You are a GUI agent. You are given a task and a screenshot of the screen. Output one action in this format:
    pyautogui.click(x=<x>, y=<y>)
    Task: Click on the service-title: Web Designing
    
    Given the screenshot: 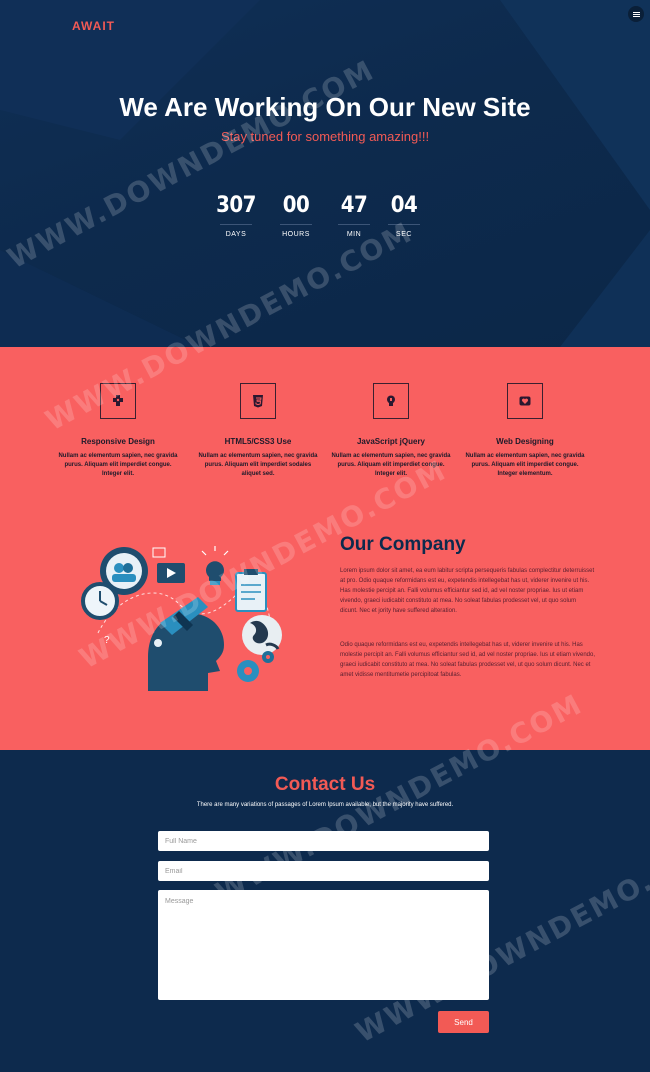 What is the action you would take?
    pyautogui.click(x=525, y=441)
    